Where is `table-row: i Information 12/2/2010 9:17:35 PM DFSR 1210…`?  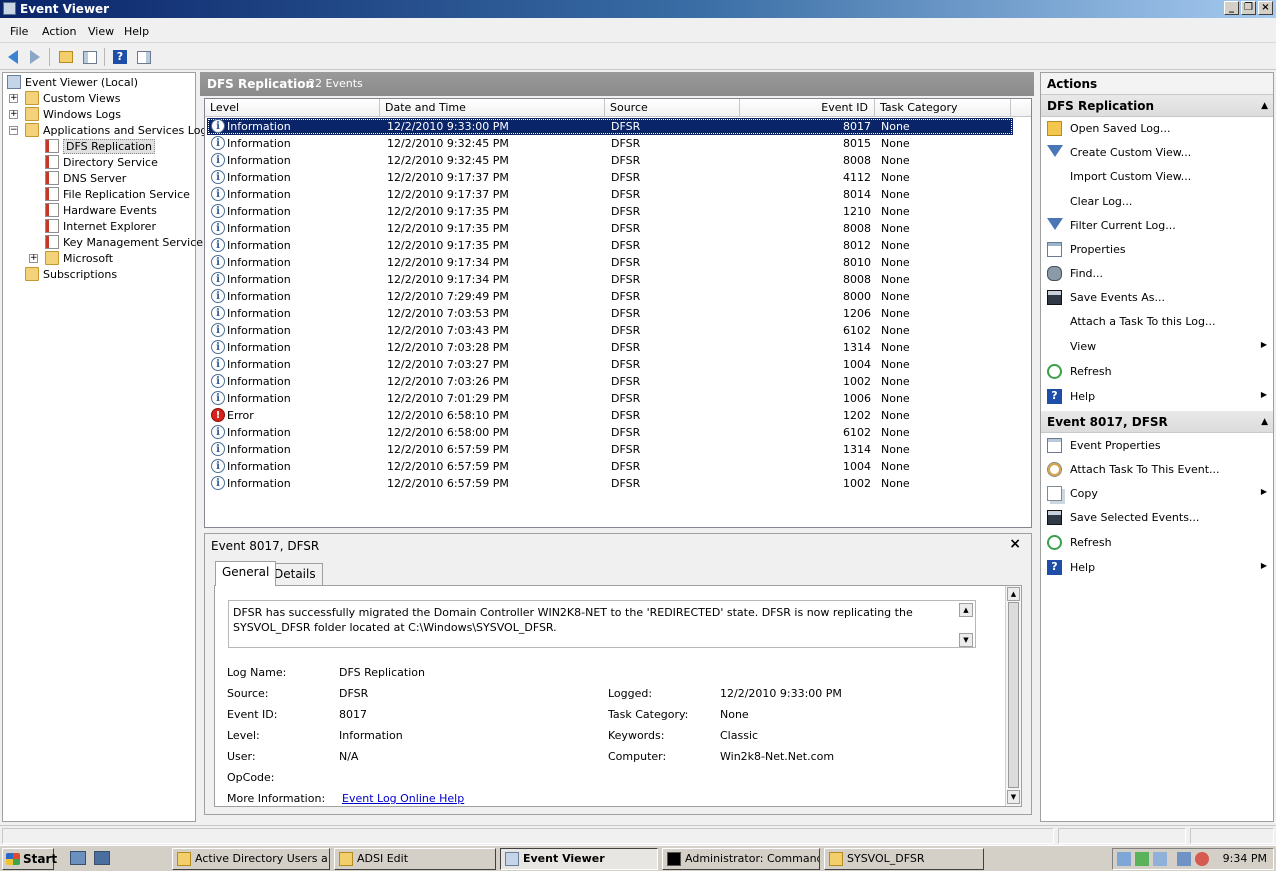 table-row: i Information 12/2/2010 9:17:35 PM DFSR 1210… is located at coordinates (610, 211).